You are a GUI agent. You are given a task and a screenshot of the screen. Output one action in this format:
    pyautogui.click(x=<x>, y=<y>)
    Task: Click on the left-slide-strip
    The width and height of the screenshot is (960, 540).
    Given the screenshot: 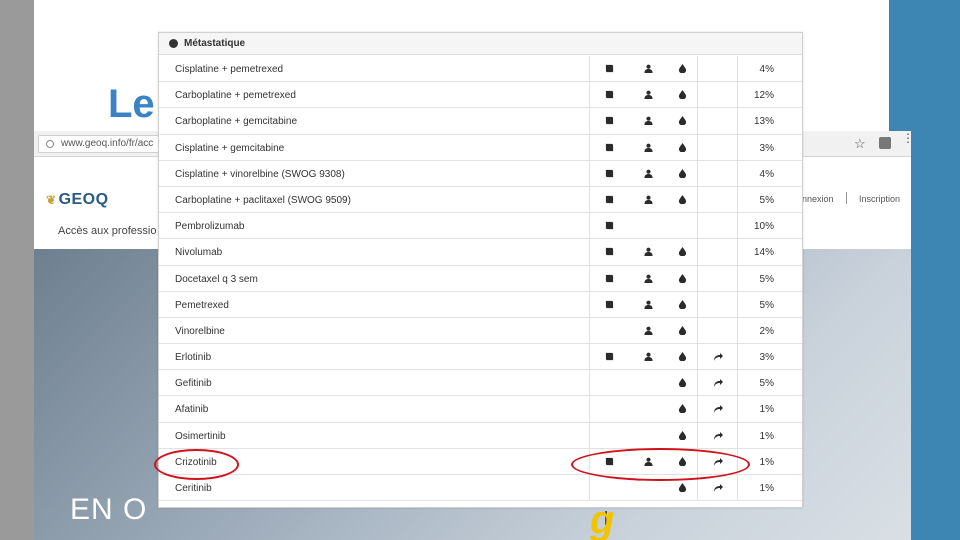 What is the action you would take?
    pyautogui.click(x=17, y=270)
    